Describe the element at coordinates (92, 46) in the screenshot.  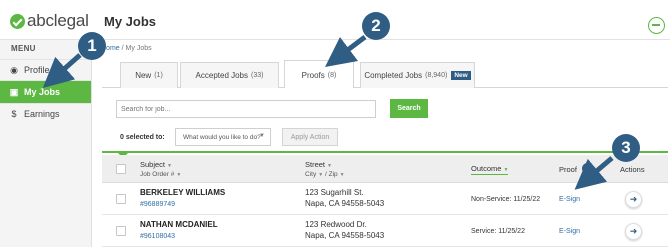
I see `callout-badge-1: 1` at that location.